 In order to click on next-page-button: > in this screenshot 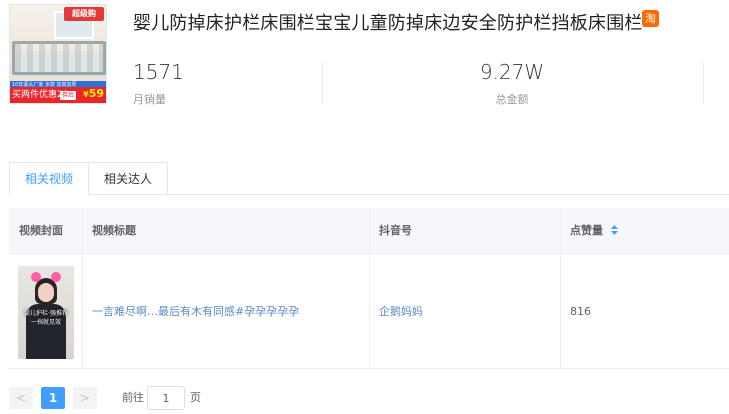, I will do `click(85, 398)`.